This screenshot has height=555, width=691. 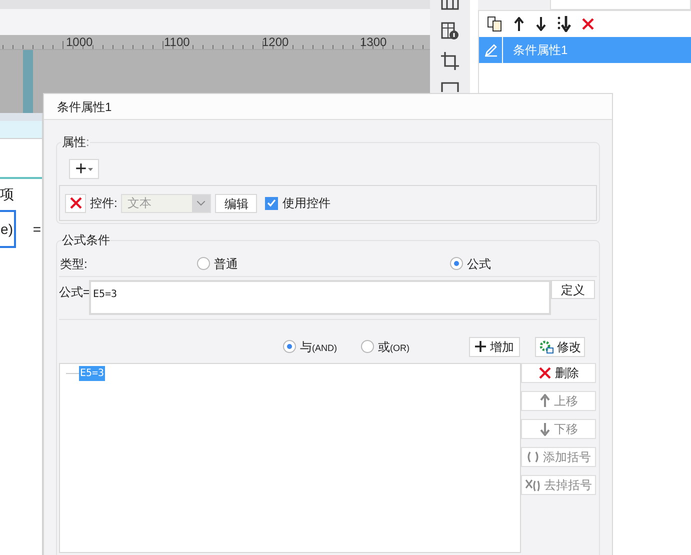 What do you see at coordinates (450, 31) in the screenshot?
I see `table-info-icon` at bounding box center [450, 31].